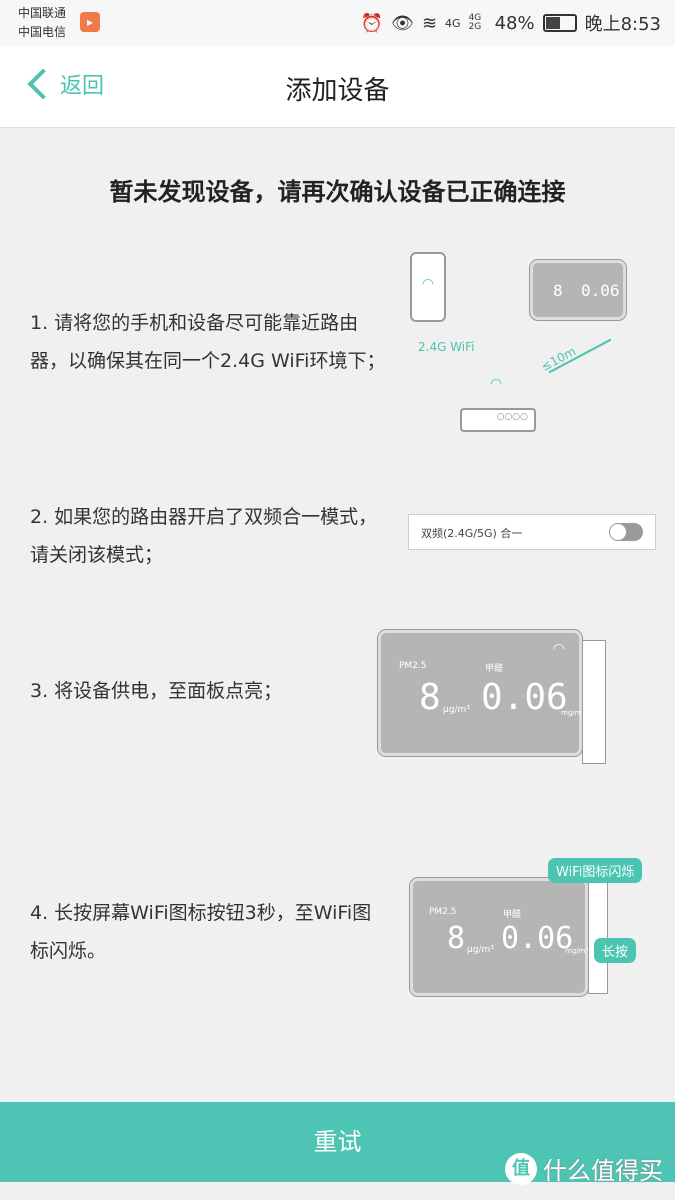  What do you see at coordinates (559, 23) in the screenshot?
I see `battery-icon` at bounding box center [559, 23].